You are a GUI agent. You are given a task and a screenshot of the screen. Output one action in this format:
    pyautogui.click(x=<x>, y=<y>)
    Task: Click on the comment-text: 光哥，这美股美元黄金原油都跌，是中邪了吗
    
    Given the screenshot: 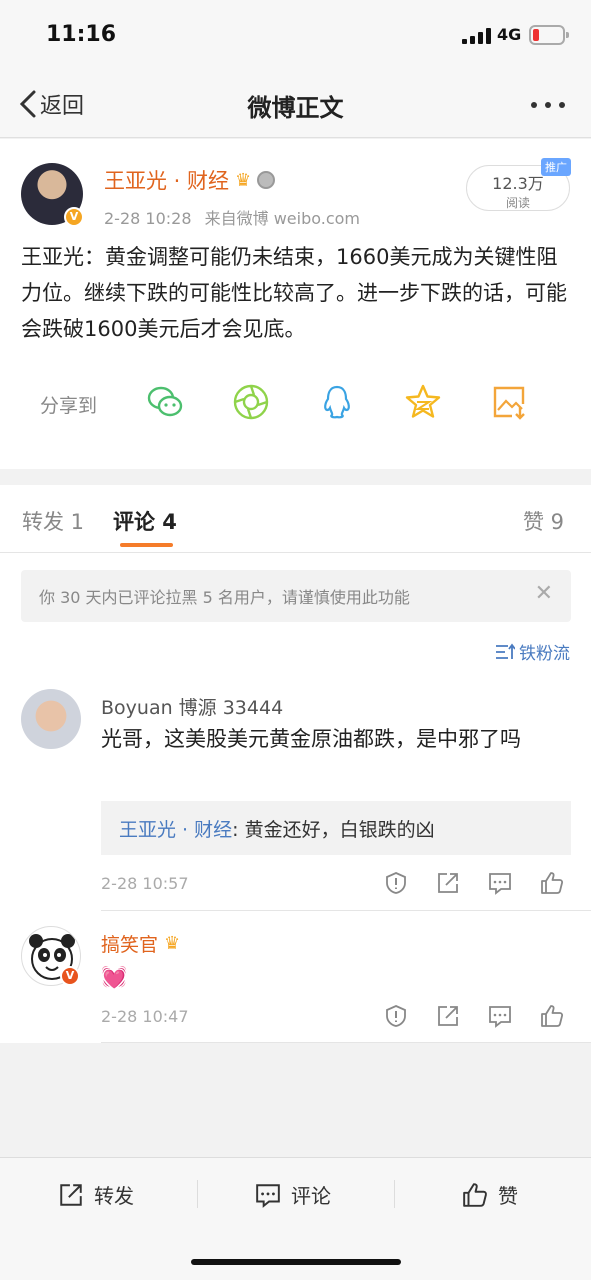 What is the action you would take?
    pyautogui.click(x=311, y=739)
    